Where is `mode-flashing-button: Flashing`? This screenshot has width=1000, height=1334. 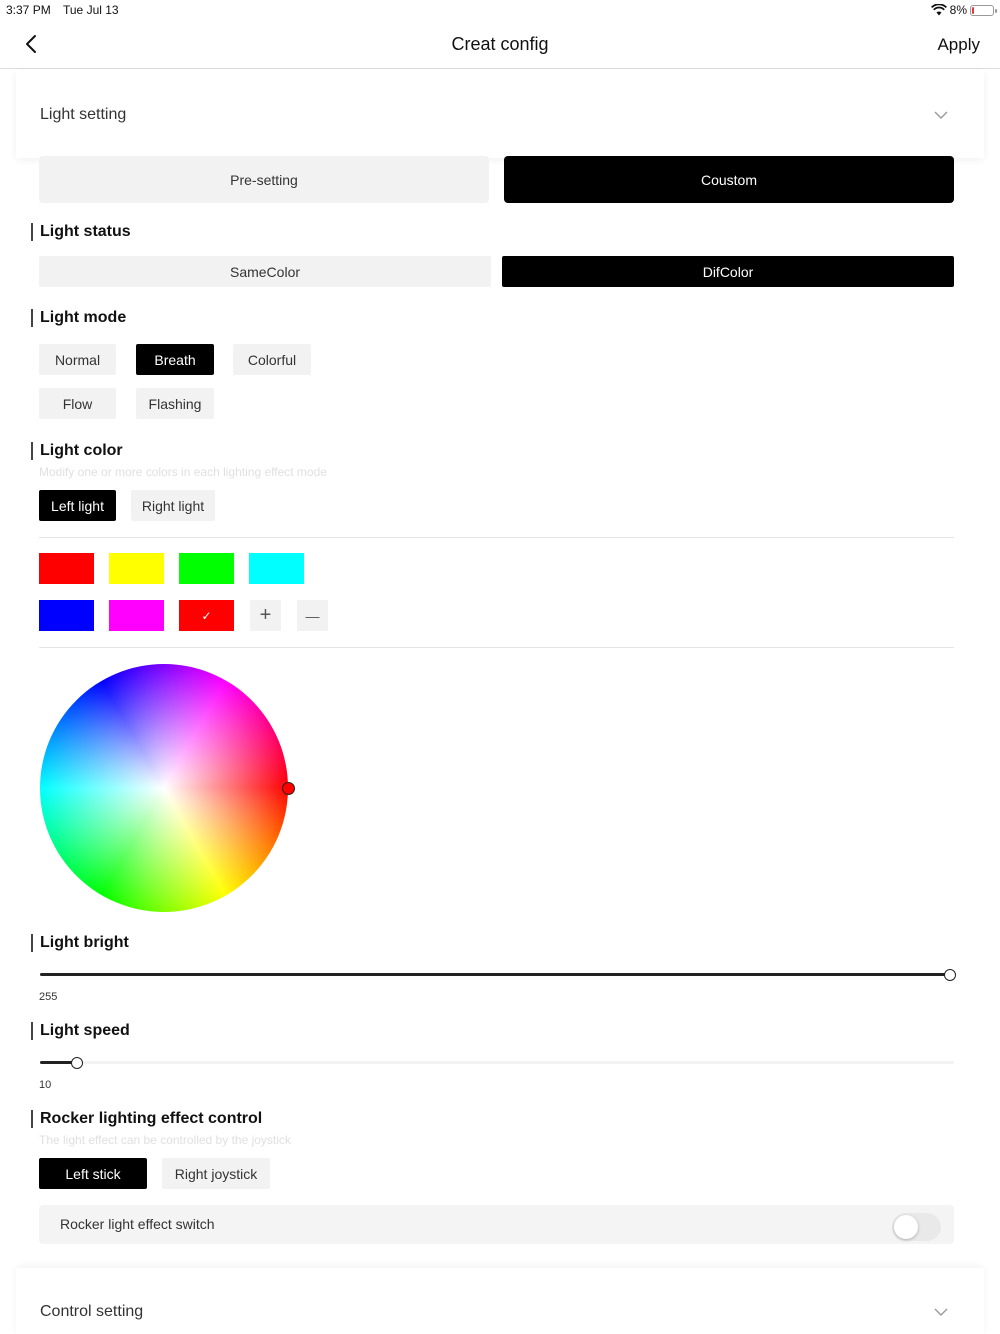
mode-flashing-button: Flashing is located at coordinates (175, 403).